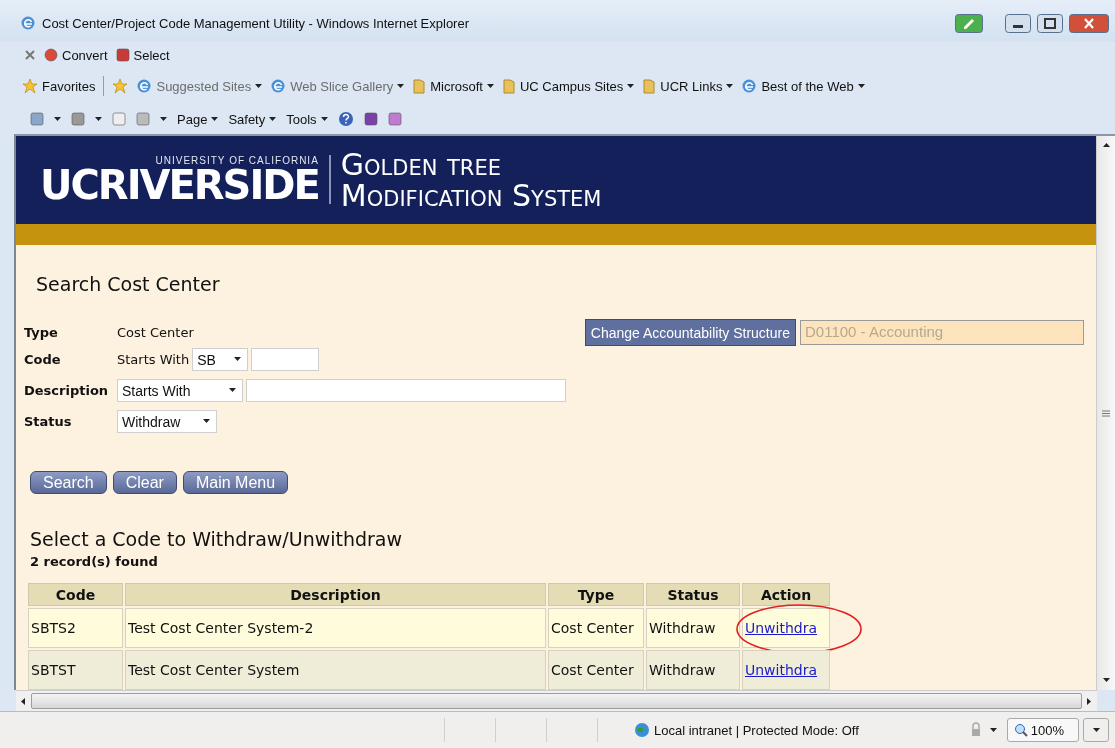  Describe the element at coordinates (48, 421) in the screenshot. I see `field-label: Status` at that location.